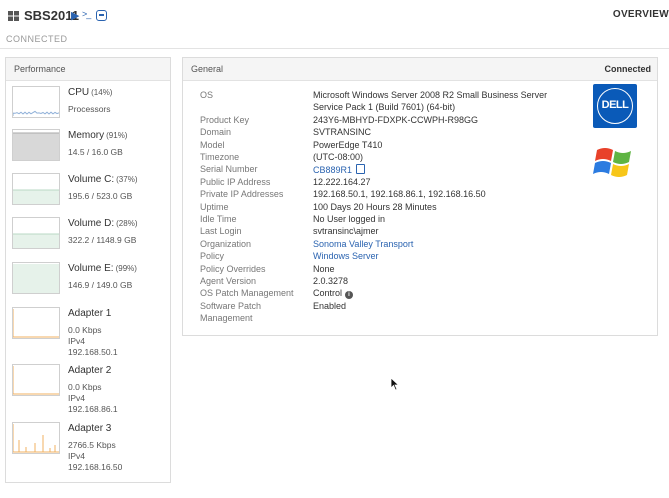 This screenshot has height=498, width=669. What do you see at coordinates (226, 318) in the screenshot?
I see `field-label: Management` at bounding box center [226, 318].